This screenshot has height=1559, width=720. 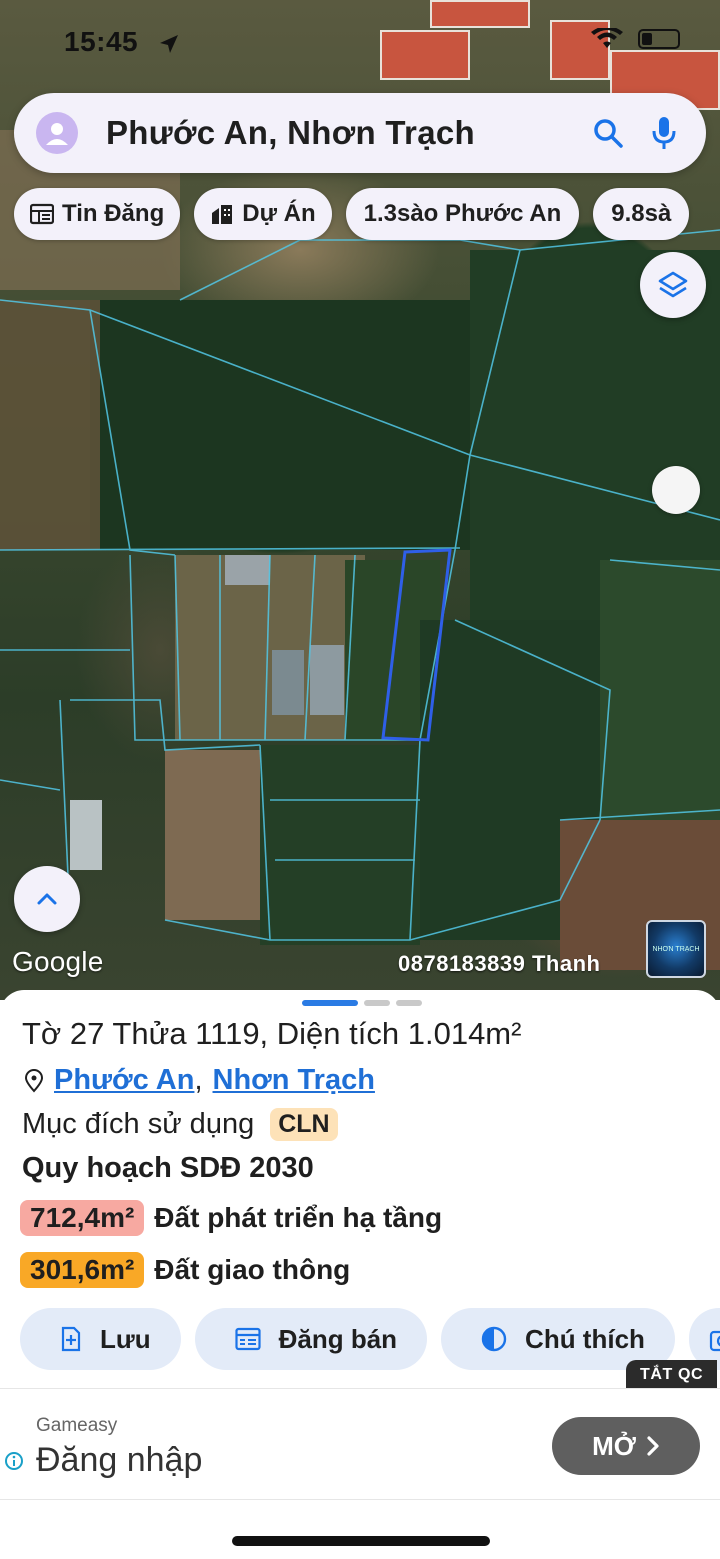 What do you see at coordinates (360, 42) in the screenshot?
I see `status-bar: 15:45` at bounding box center [360, 42].